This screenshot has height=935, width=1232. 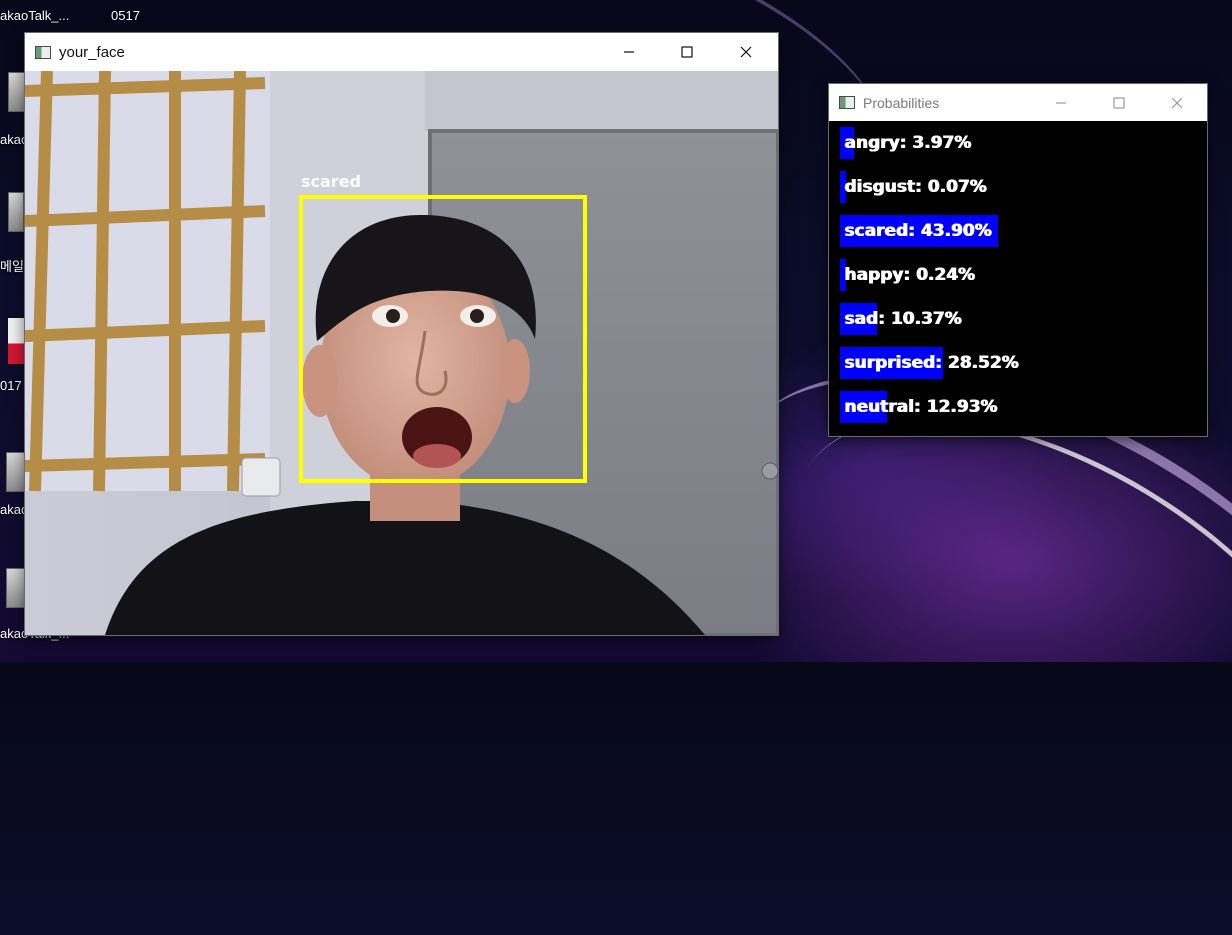 What do you see at coordinates (16, 212) in the screenshot?
I see `desktop-file-icon` at bounding box center [16, 212].